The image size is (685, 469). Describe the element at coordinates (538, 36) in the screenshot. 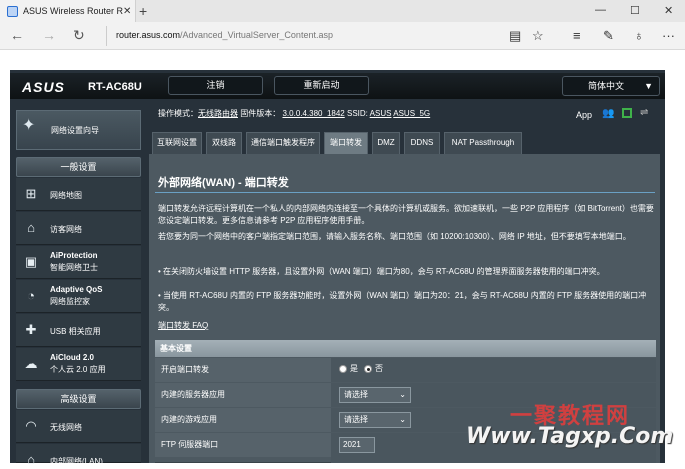

I see `favorite-star-icon: ☆` at that location.